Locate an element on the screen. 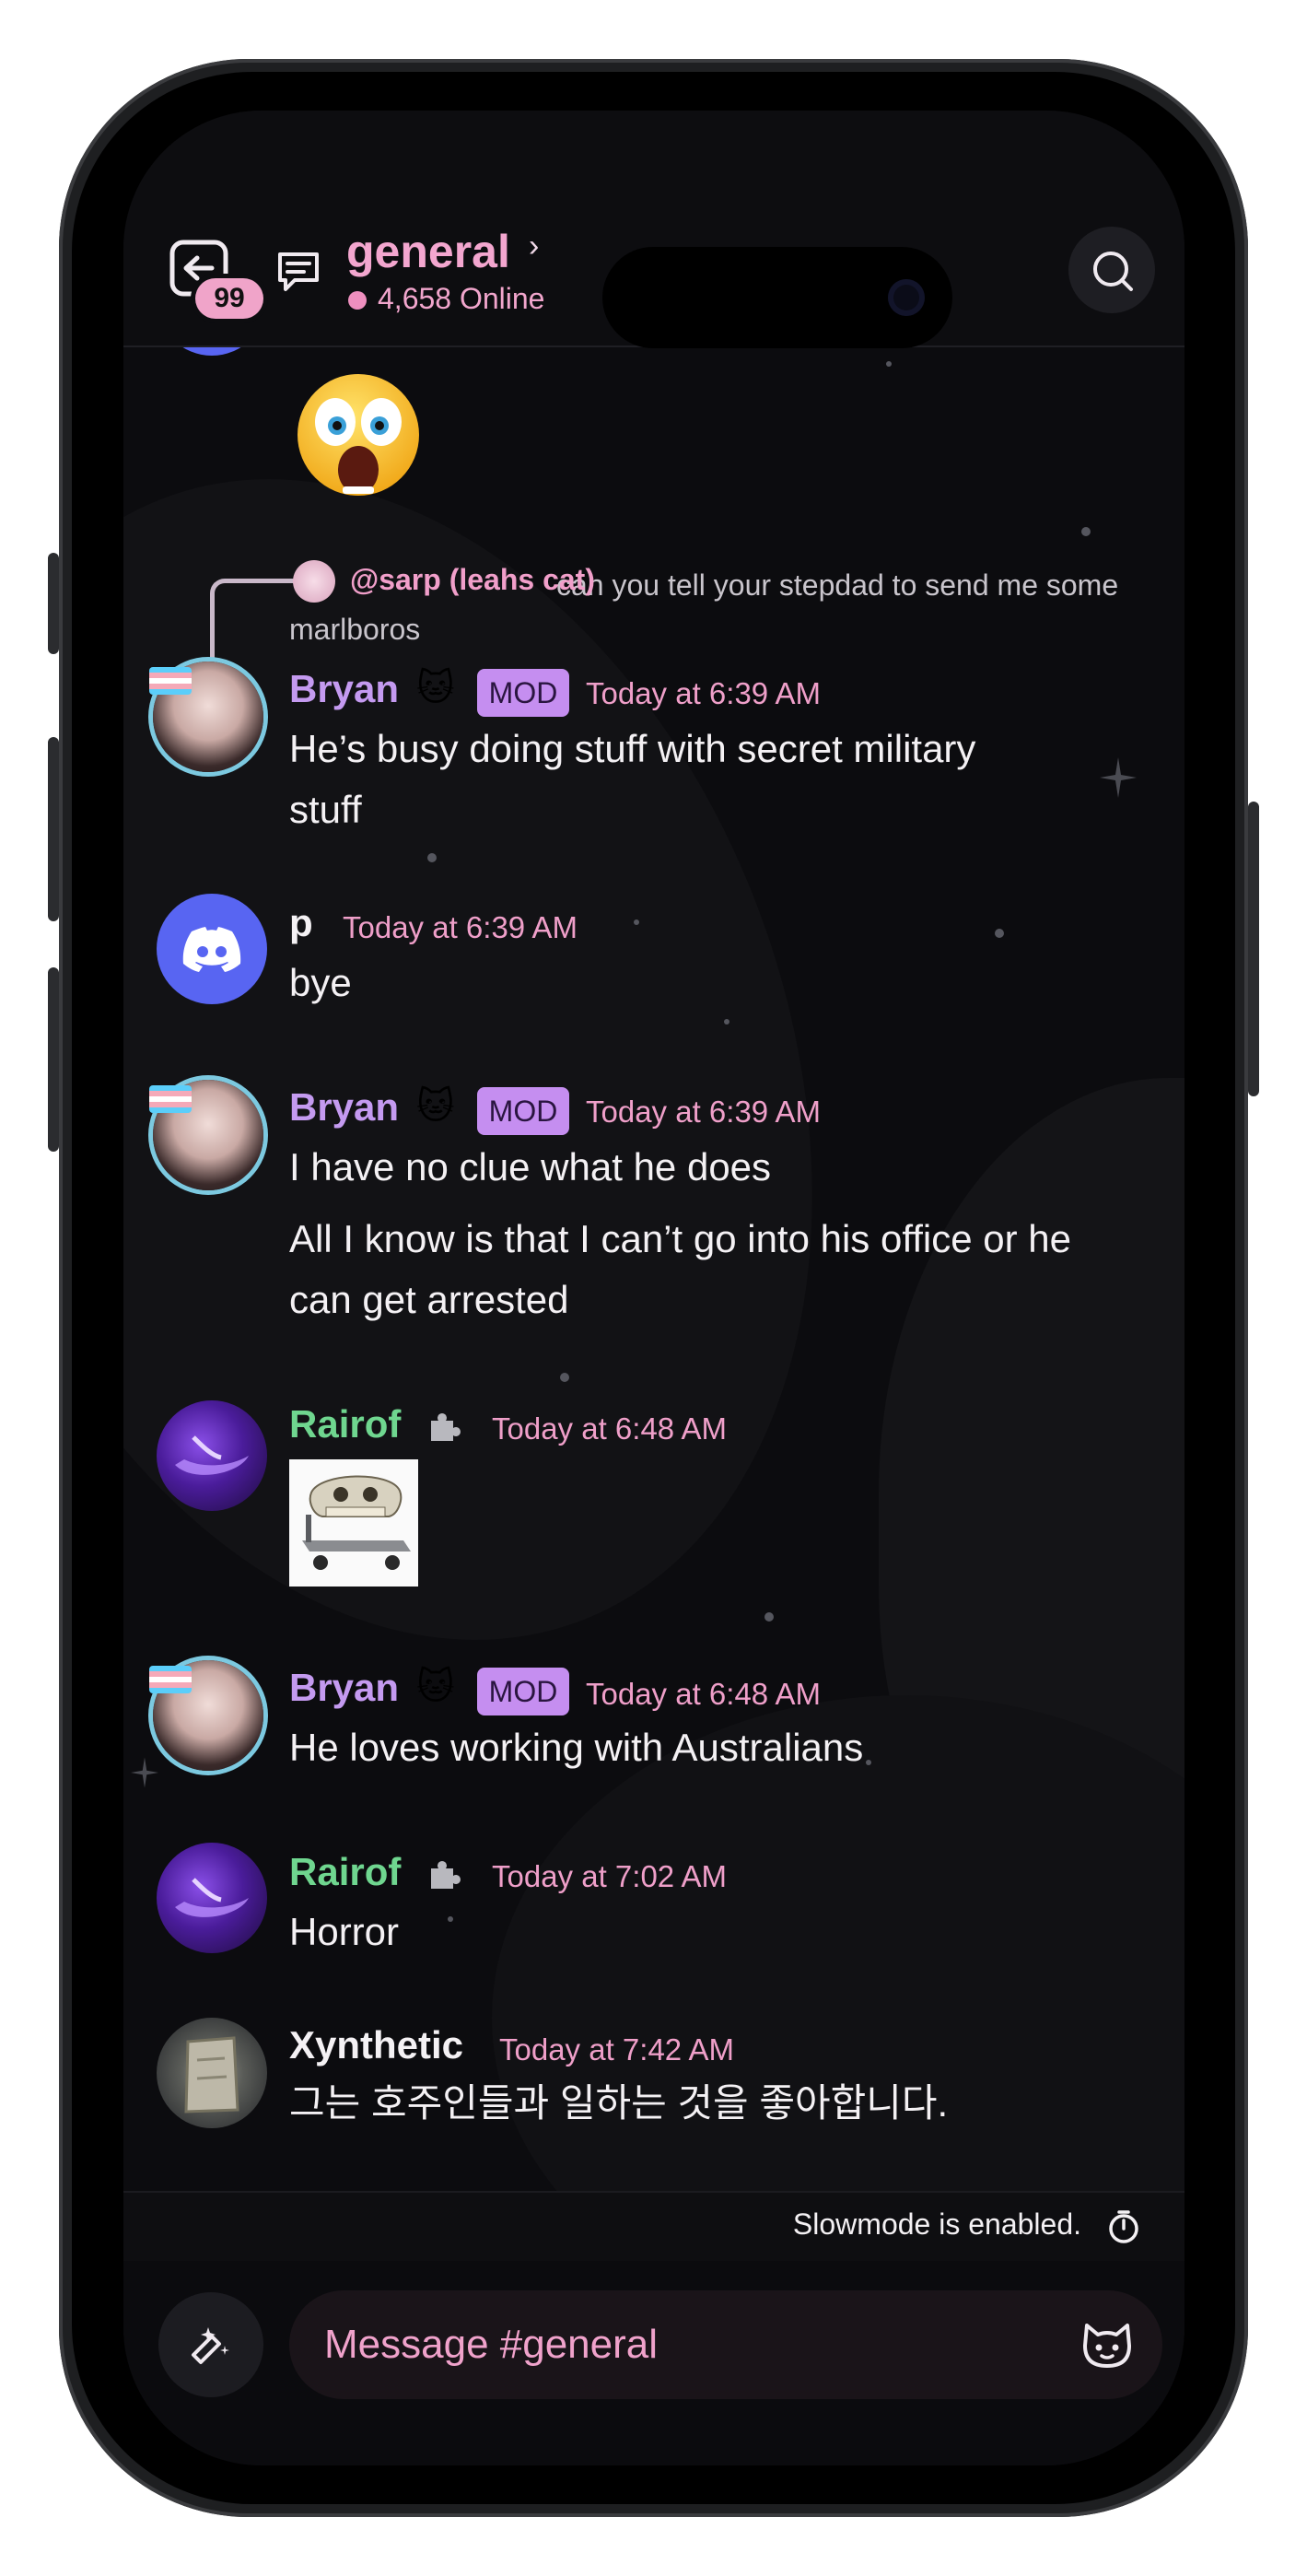  power-button is located at coordinates (1253, 949).